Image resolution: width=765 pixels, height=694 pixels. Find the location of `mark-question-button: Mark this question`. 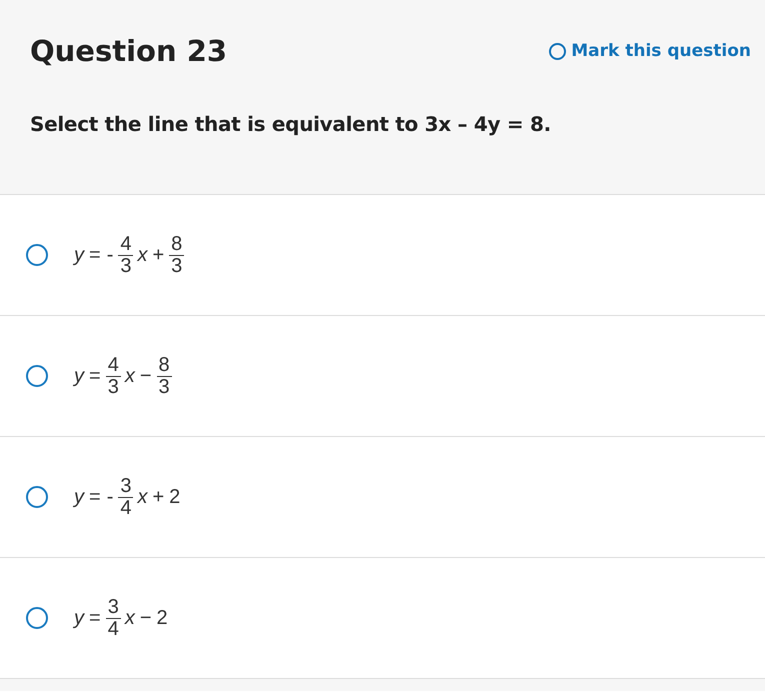

mark-question-button: Mark this question is located at coordinates (650, 51).